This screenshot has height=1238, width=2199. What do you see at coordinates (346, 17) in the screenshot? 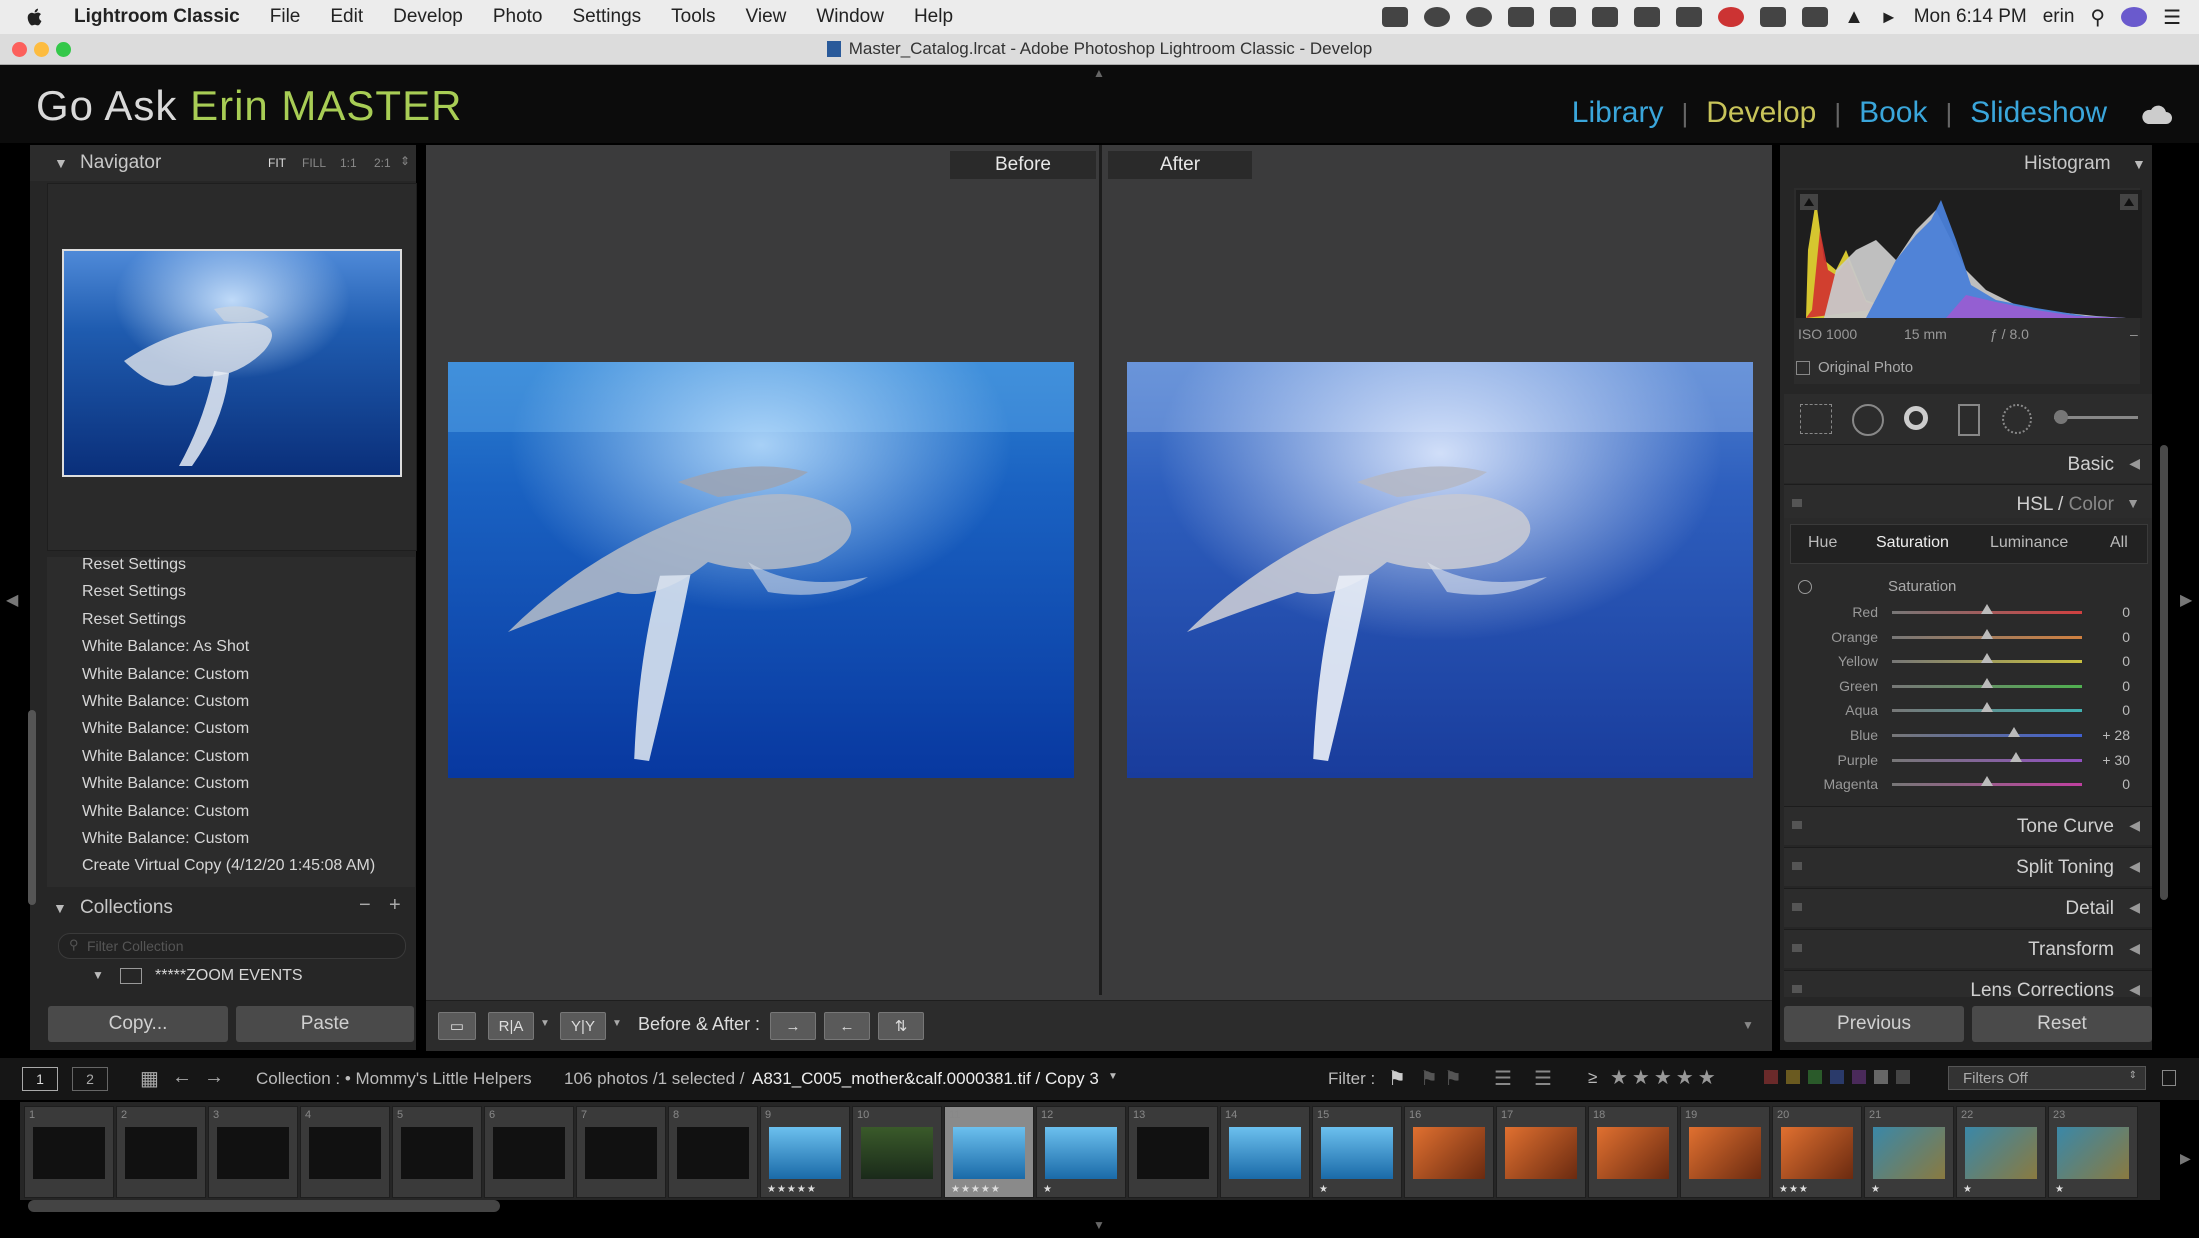
I see `menu-edit: Edit` at bounding box center [346, 17].